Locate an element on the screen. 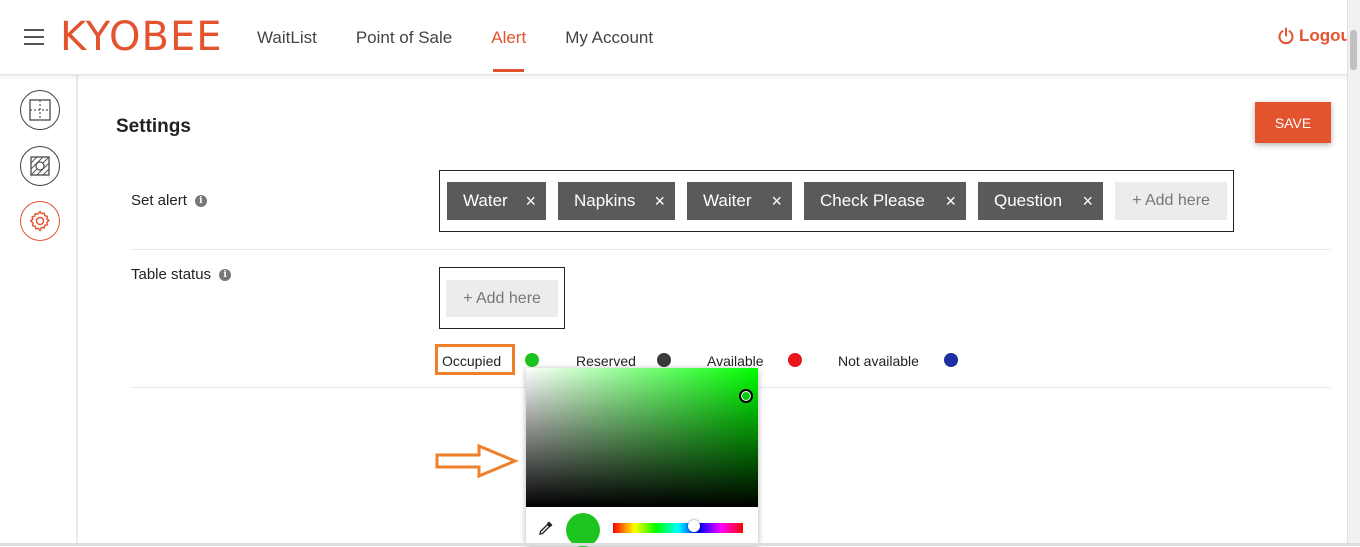 This screenshot has width=1360, height=547. page-title: Settings is located at coordinates (153, 126).